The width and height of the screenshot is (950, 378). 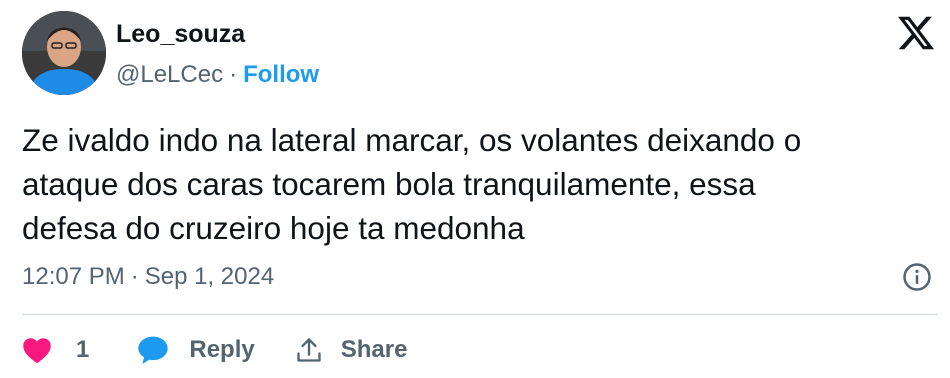 I want to click on follow-button: Follow, so click(x=281, y=74).